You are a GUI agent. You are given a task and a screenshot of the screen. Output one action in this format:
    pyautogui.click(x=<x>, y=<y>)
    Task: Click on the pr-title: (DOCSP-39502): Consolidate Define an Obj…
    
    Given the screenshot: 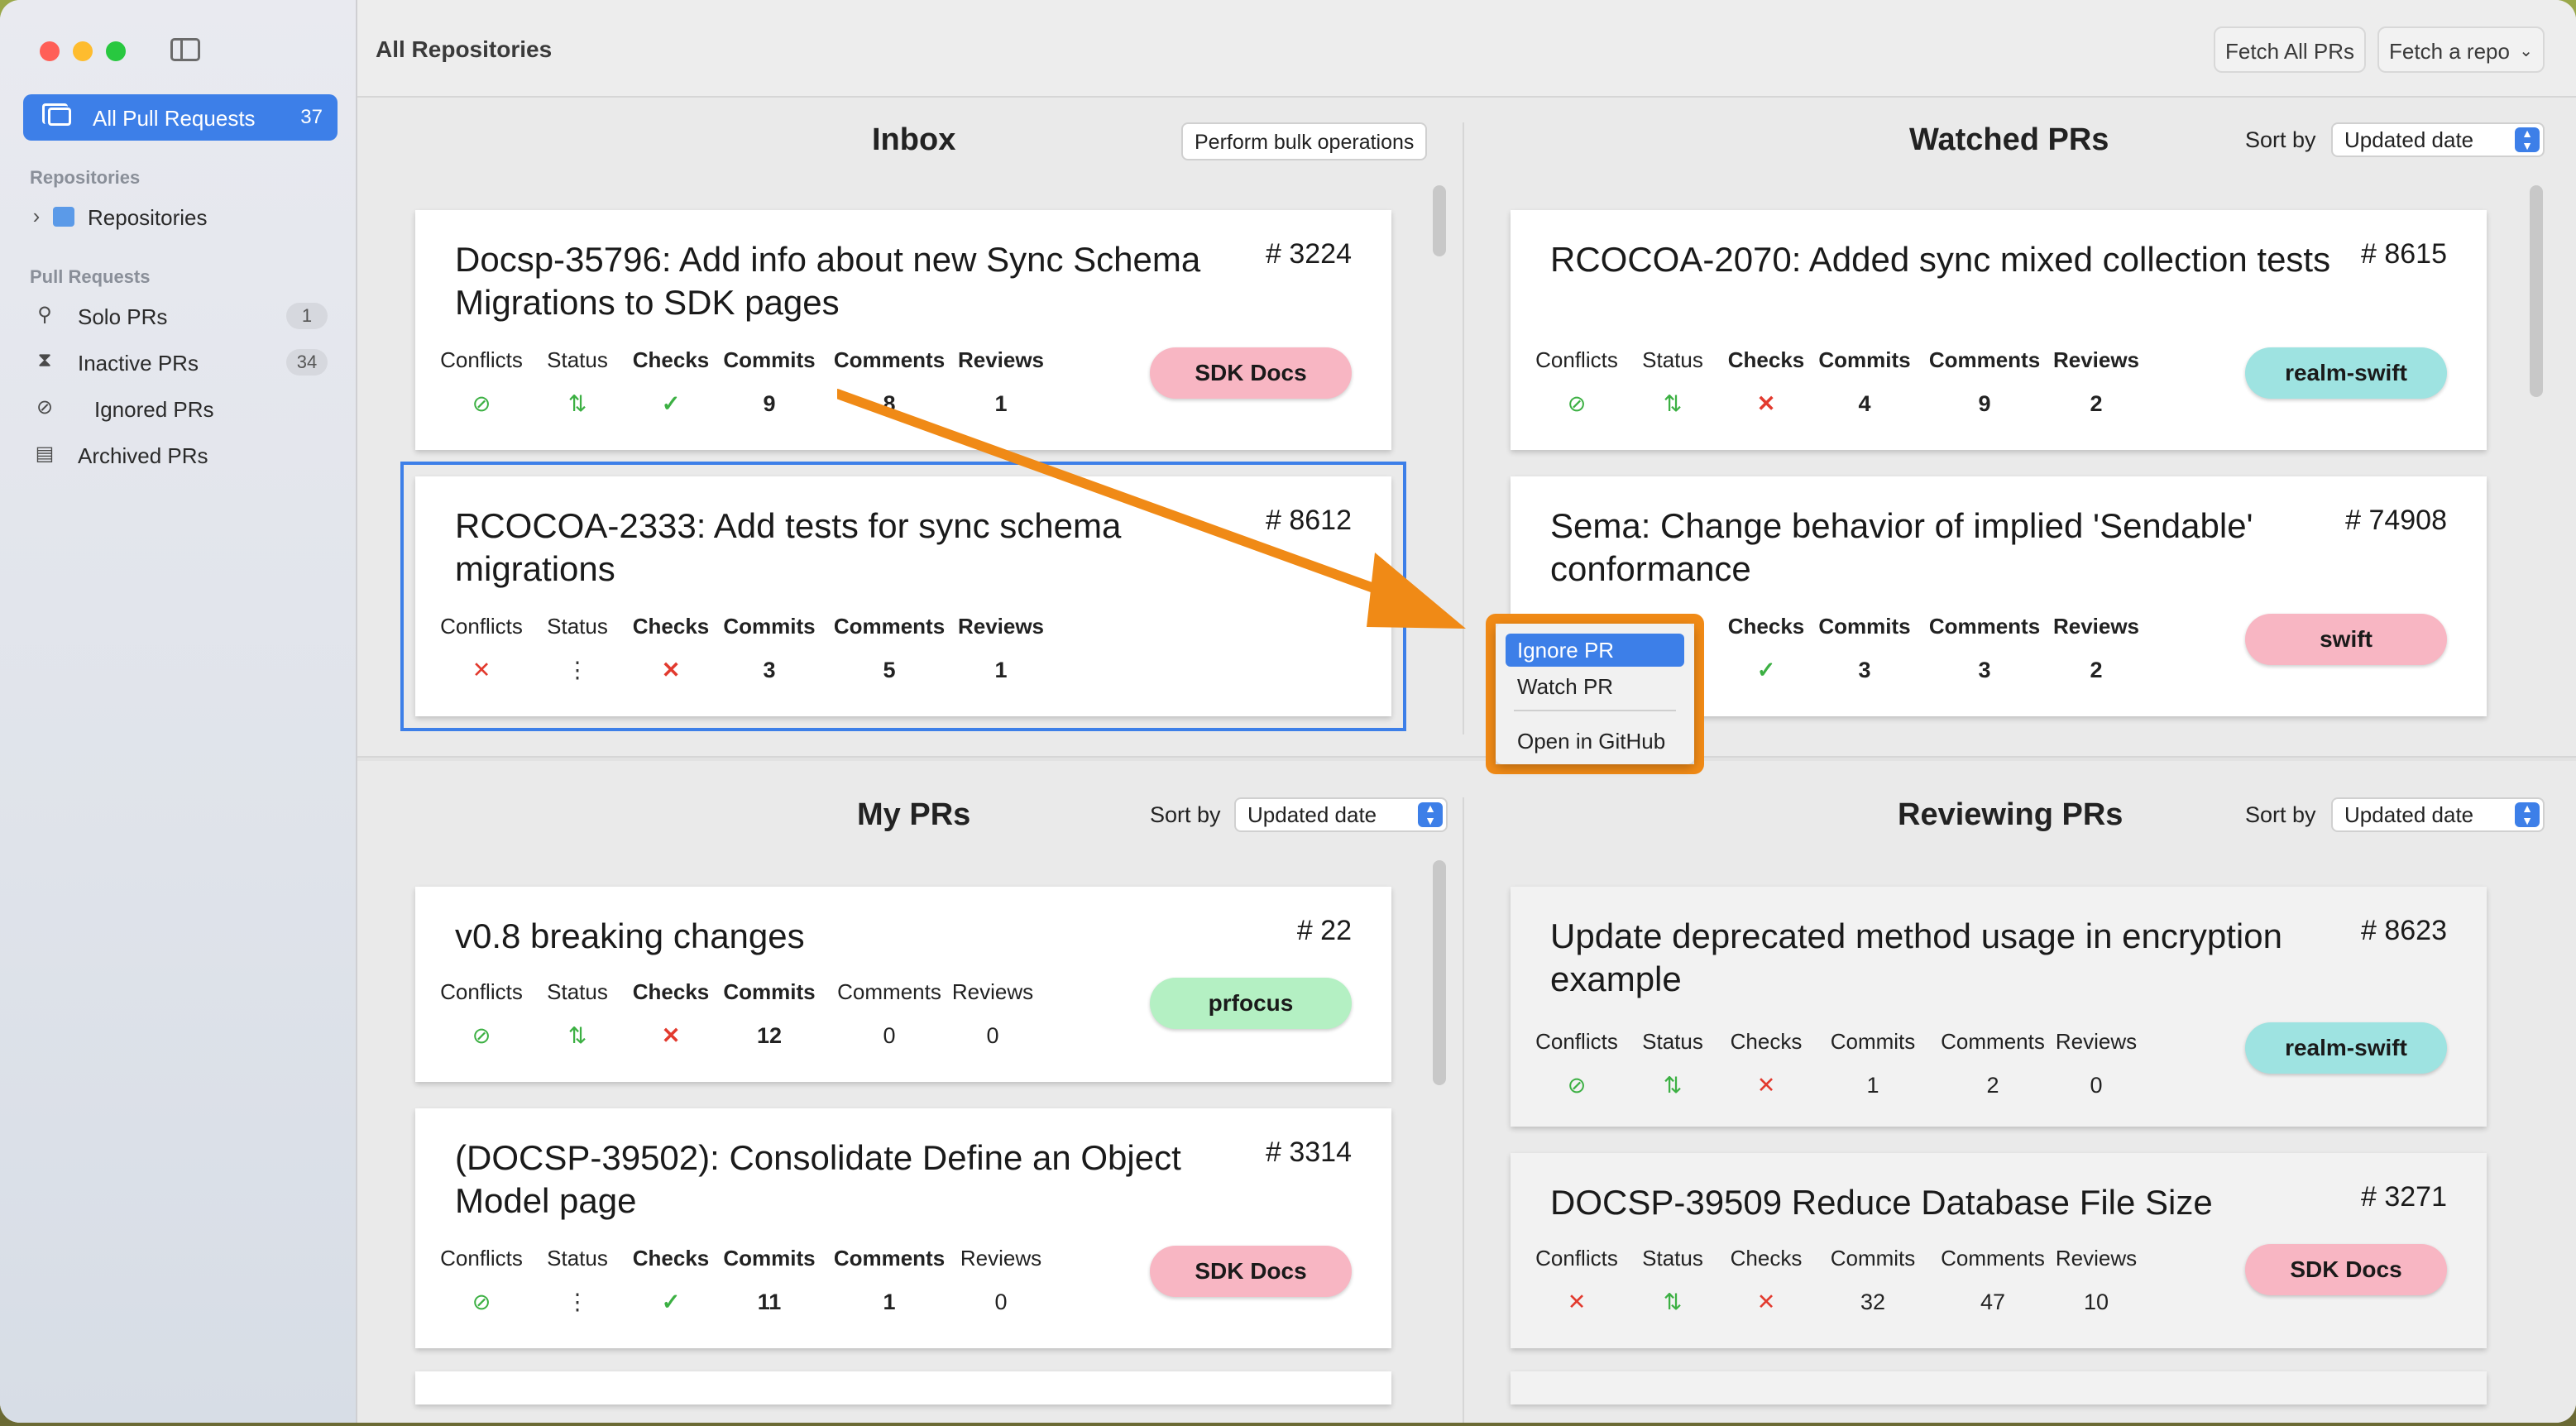 What is the action you would take?
    pyautogui.click(x=818, y=1179)
    